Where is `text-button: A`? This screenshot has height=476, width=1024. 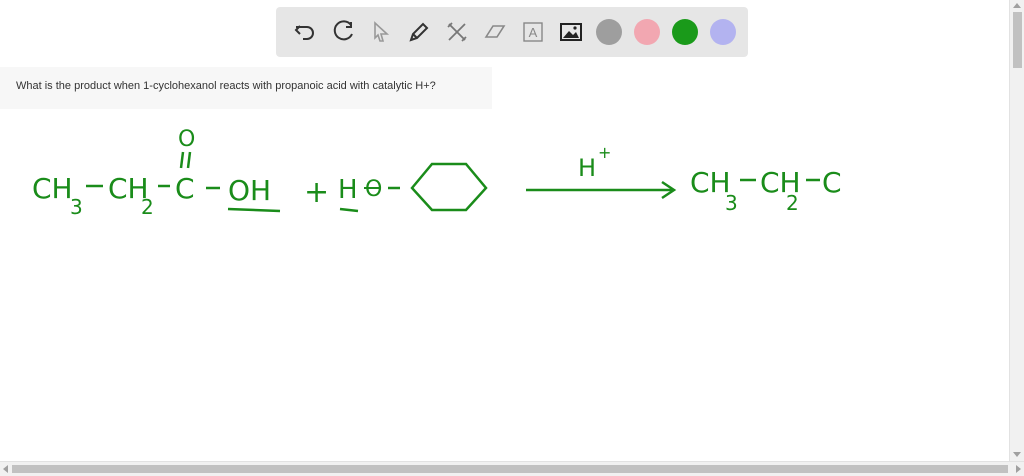
text-button: A is located at coordinates (533, 32).